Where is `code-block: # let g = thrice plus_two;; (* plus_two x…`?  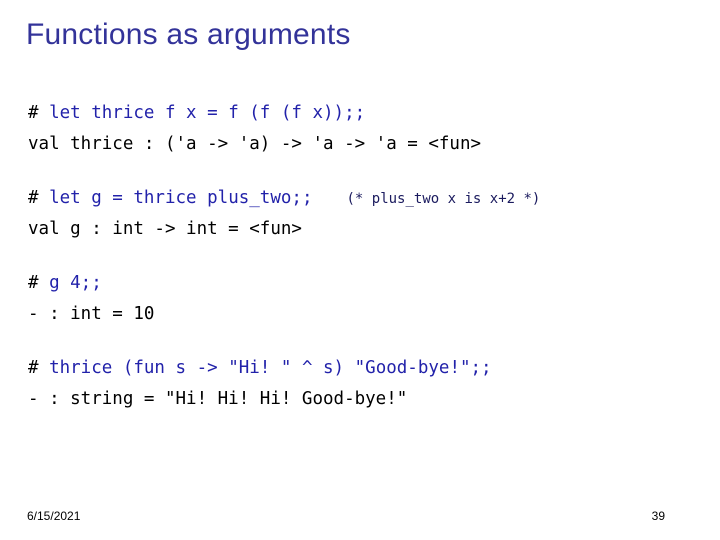 code-block: # let g = thrice plus_two;; (* plus_two x… is located at coordinates (363, 213).